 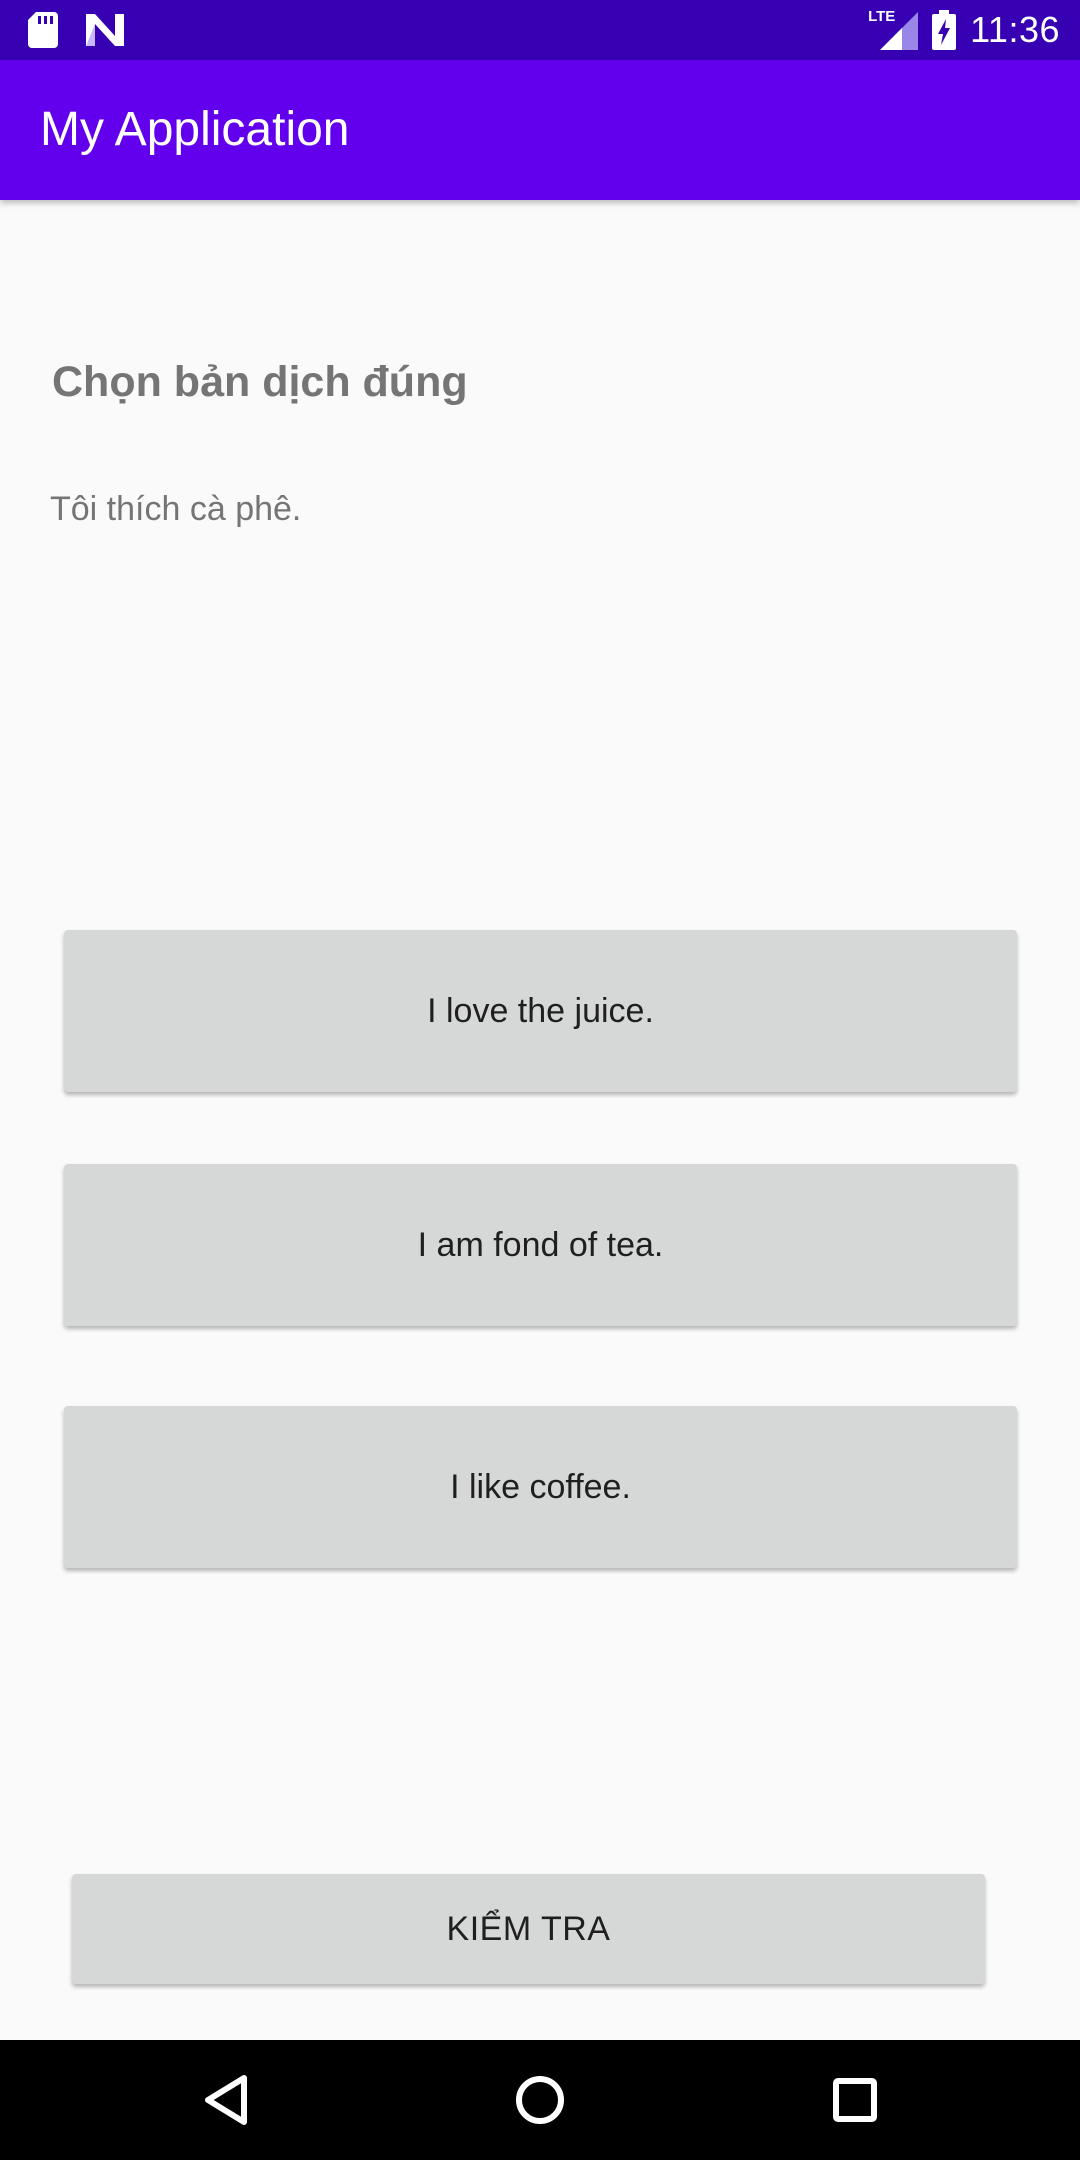 What do you see at coordinates (944, 30) in the screenshot?
I see `battery-charging-icon` at bounding box center [944, 30].